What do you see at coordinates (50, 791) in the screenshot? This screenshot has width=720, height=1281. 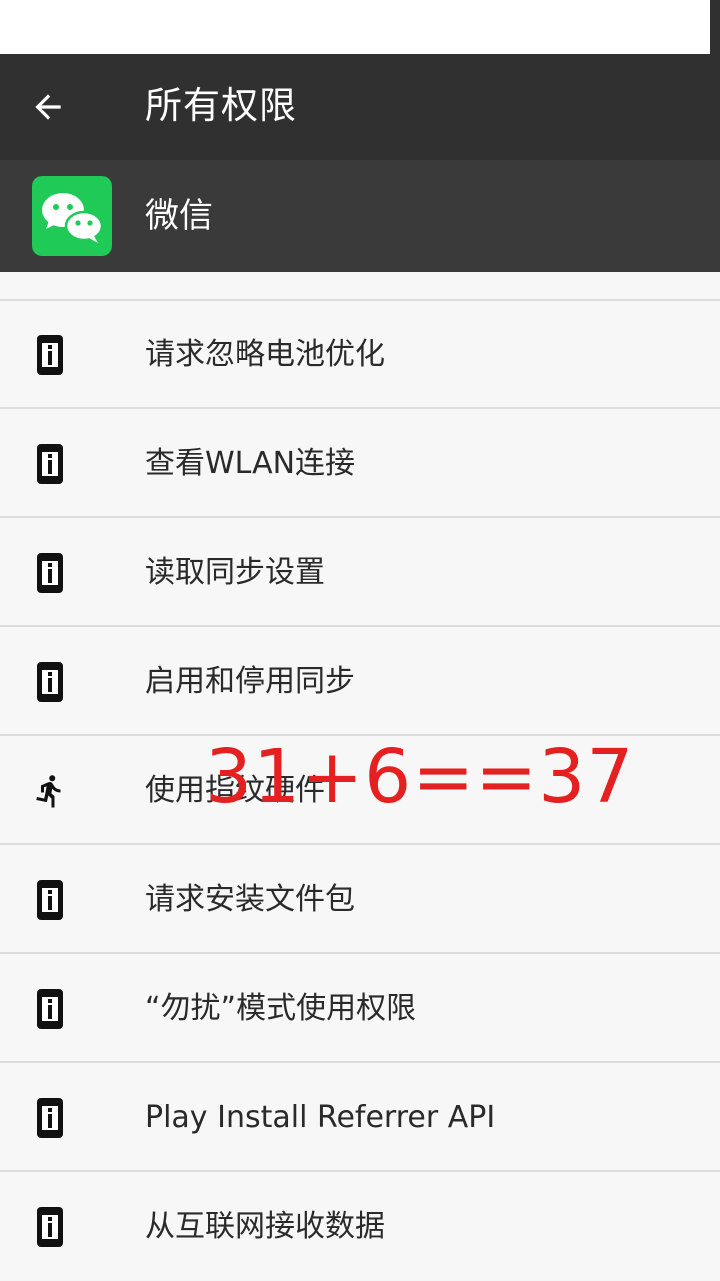 I see `running-man-icon` at bounding box center [50, 791].